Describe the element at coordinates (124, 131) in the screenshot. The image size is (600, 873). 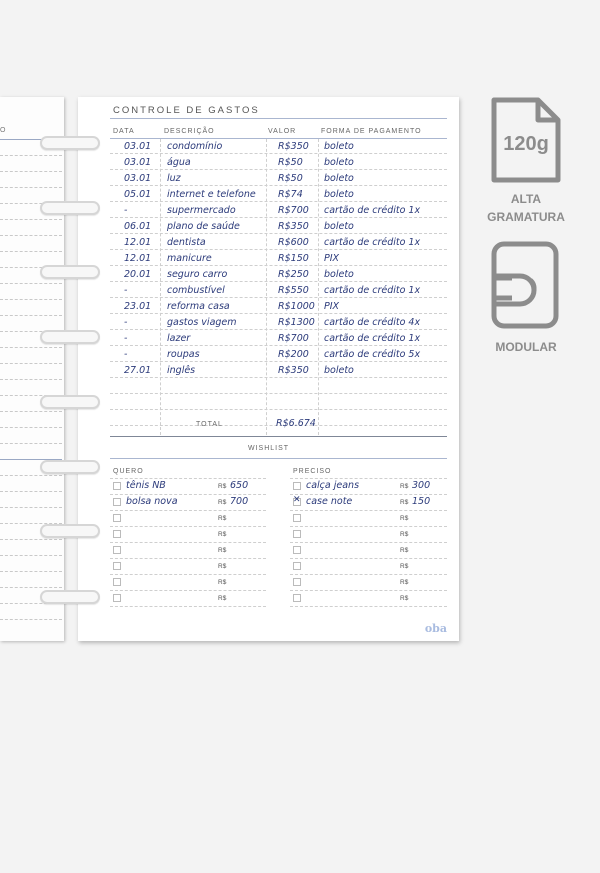
I see `header-date: DATA` at that location.